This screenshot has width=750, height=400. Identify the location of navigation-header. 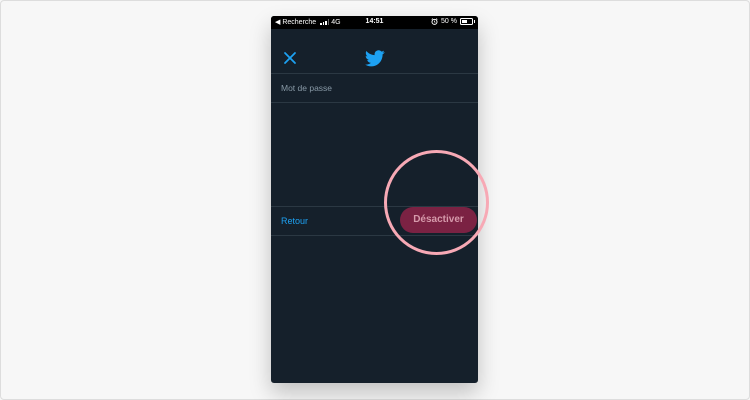
(374, 51).